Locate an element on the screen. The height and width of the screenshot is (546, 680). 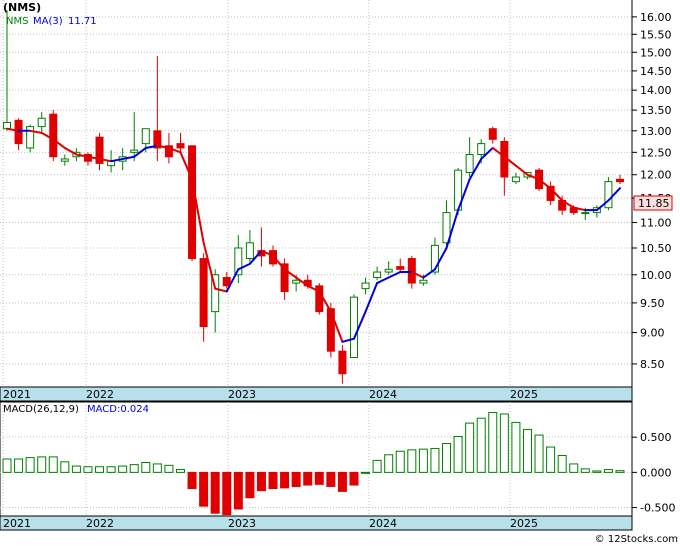
macd-year-label: 2025 is located at coordinates (524, 523).